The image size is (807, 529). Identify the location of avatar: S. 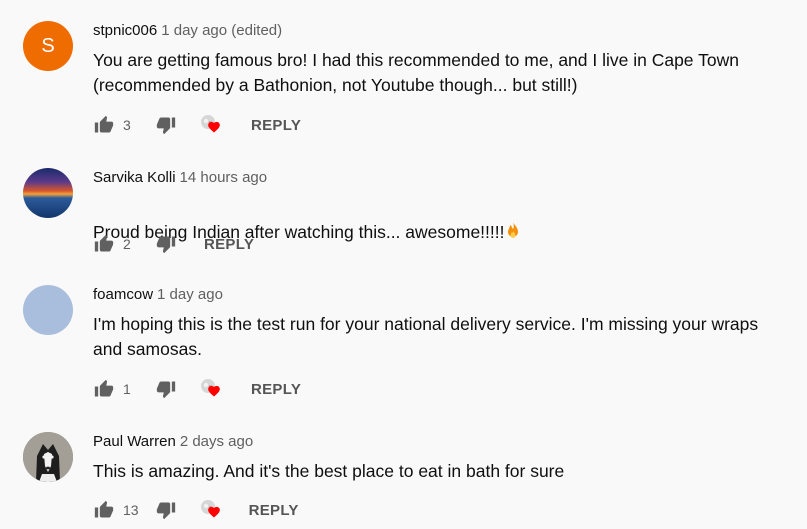
(48, 46).